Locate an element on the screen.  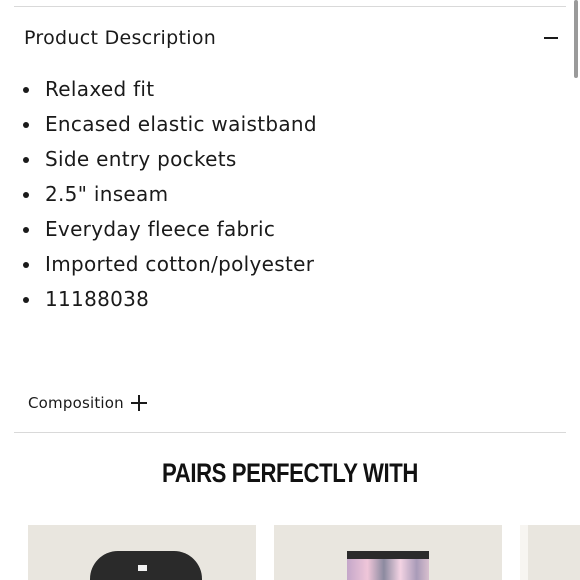
product-description-header: Product Description is located at coordinates (291, 38).